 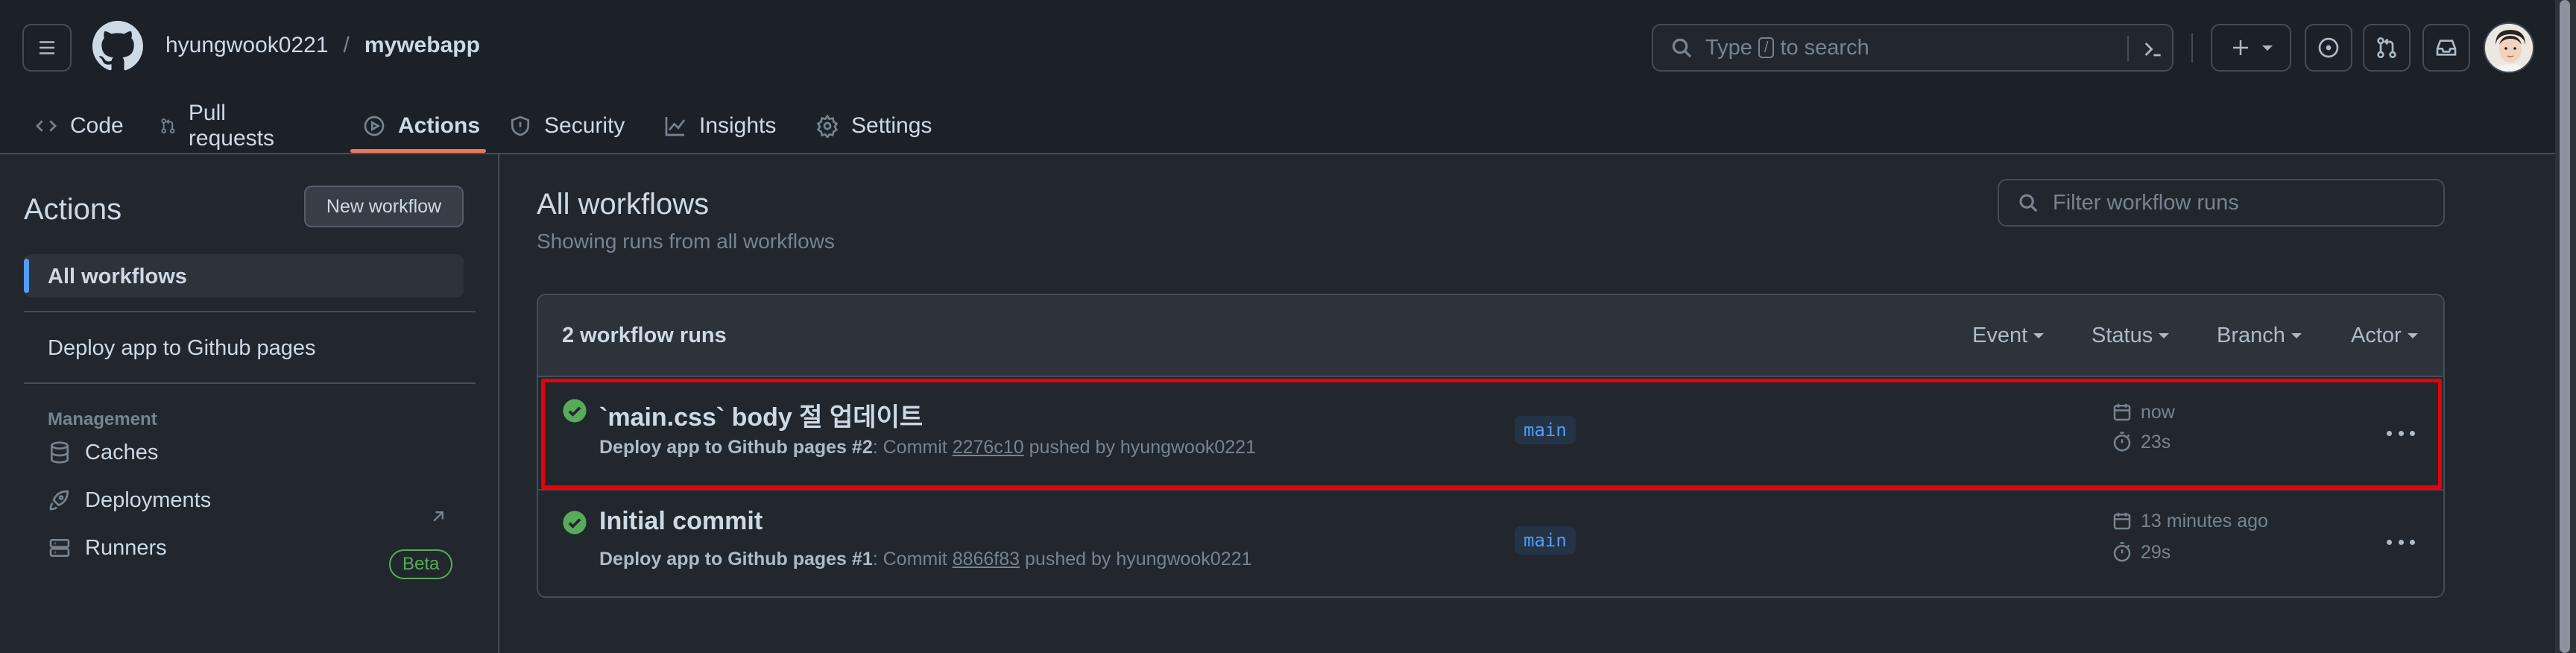 I want to click on tab-insights: Insights, so click(x=719, y=125).